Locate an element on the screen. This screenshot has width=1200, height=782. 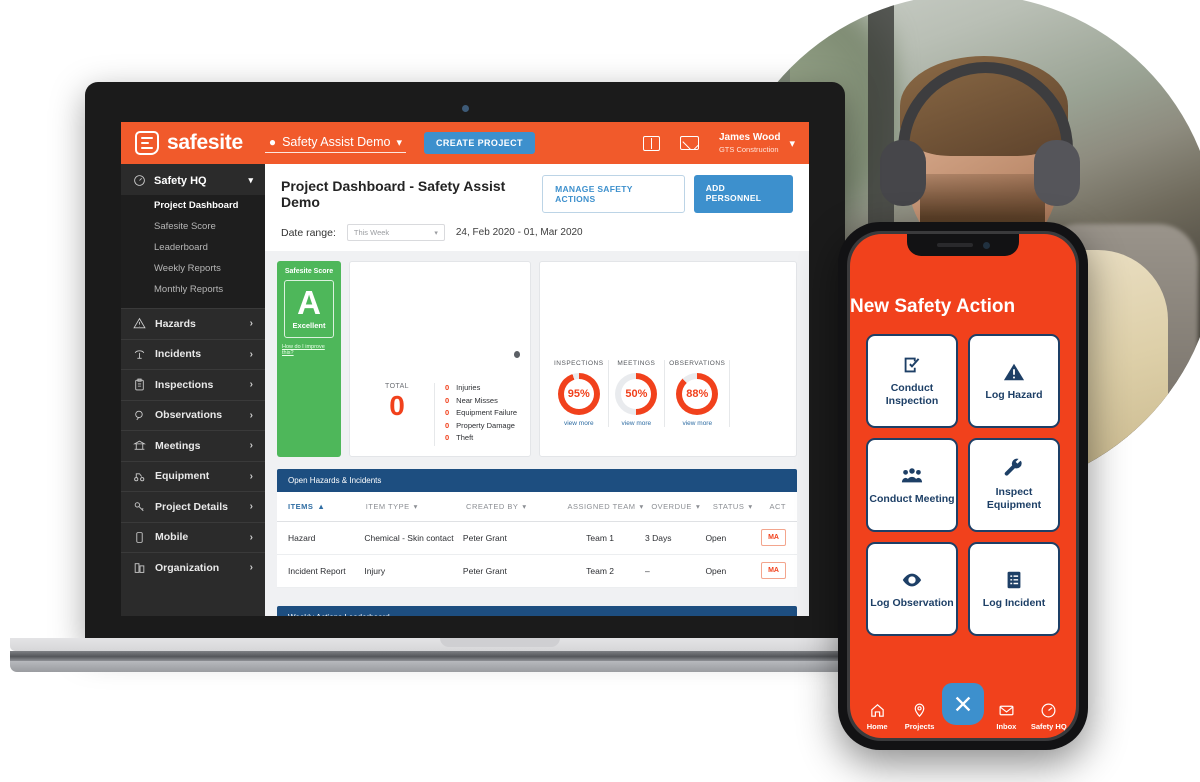
nav-label: Projects is located at coordinates (919, 726).